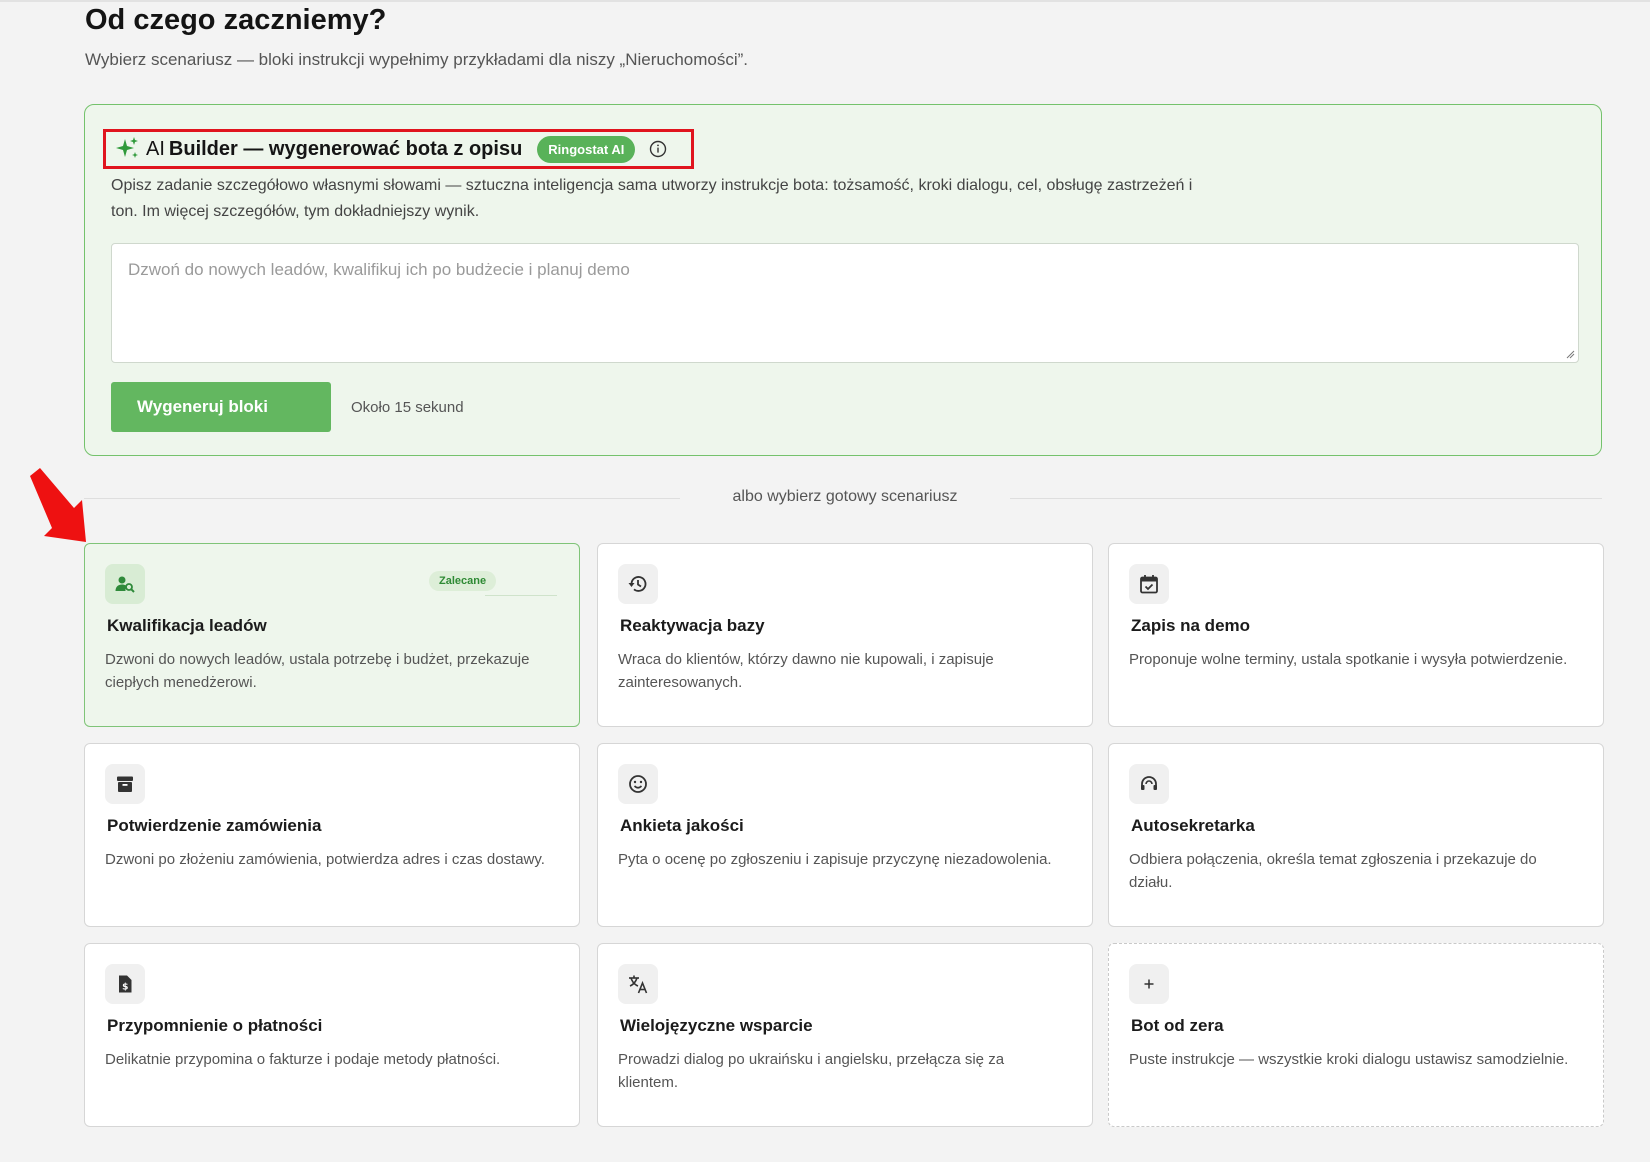 This screenshot has height=1162, width=1650. Describe the element at coordinates (58, 505) in the screenshot. I see `red-arrow-annotation` at that location.